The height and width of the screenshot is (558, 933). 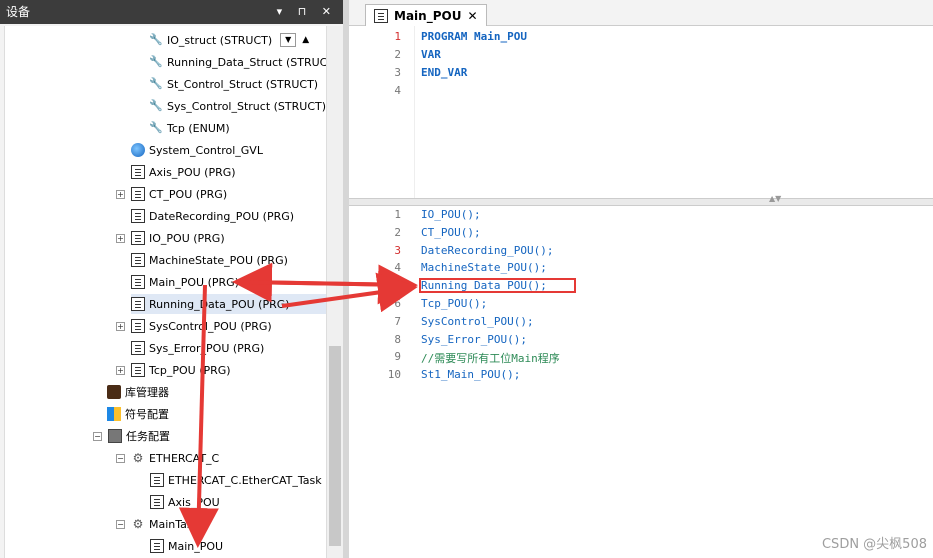 What do you see at coordinates (198, 416) in the screenshot?
I see `arrow-to-task-main-pou` at bounding box center [198, 416].